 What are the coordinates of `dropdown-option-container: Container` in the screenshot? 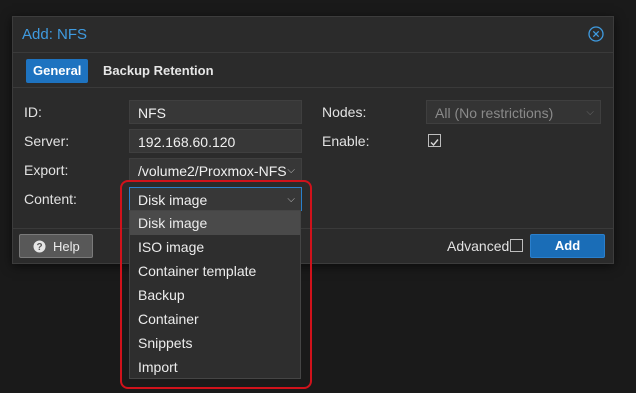 It's located at (215, 319).